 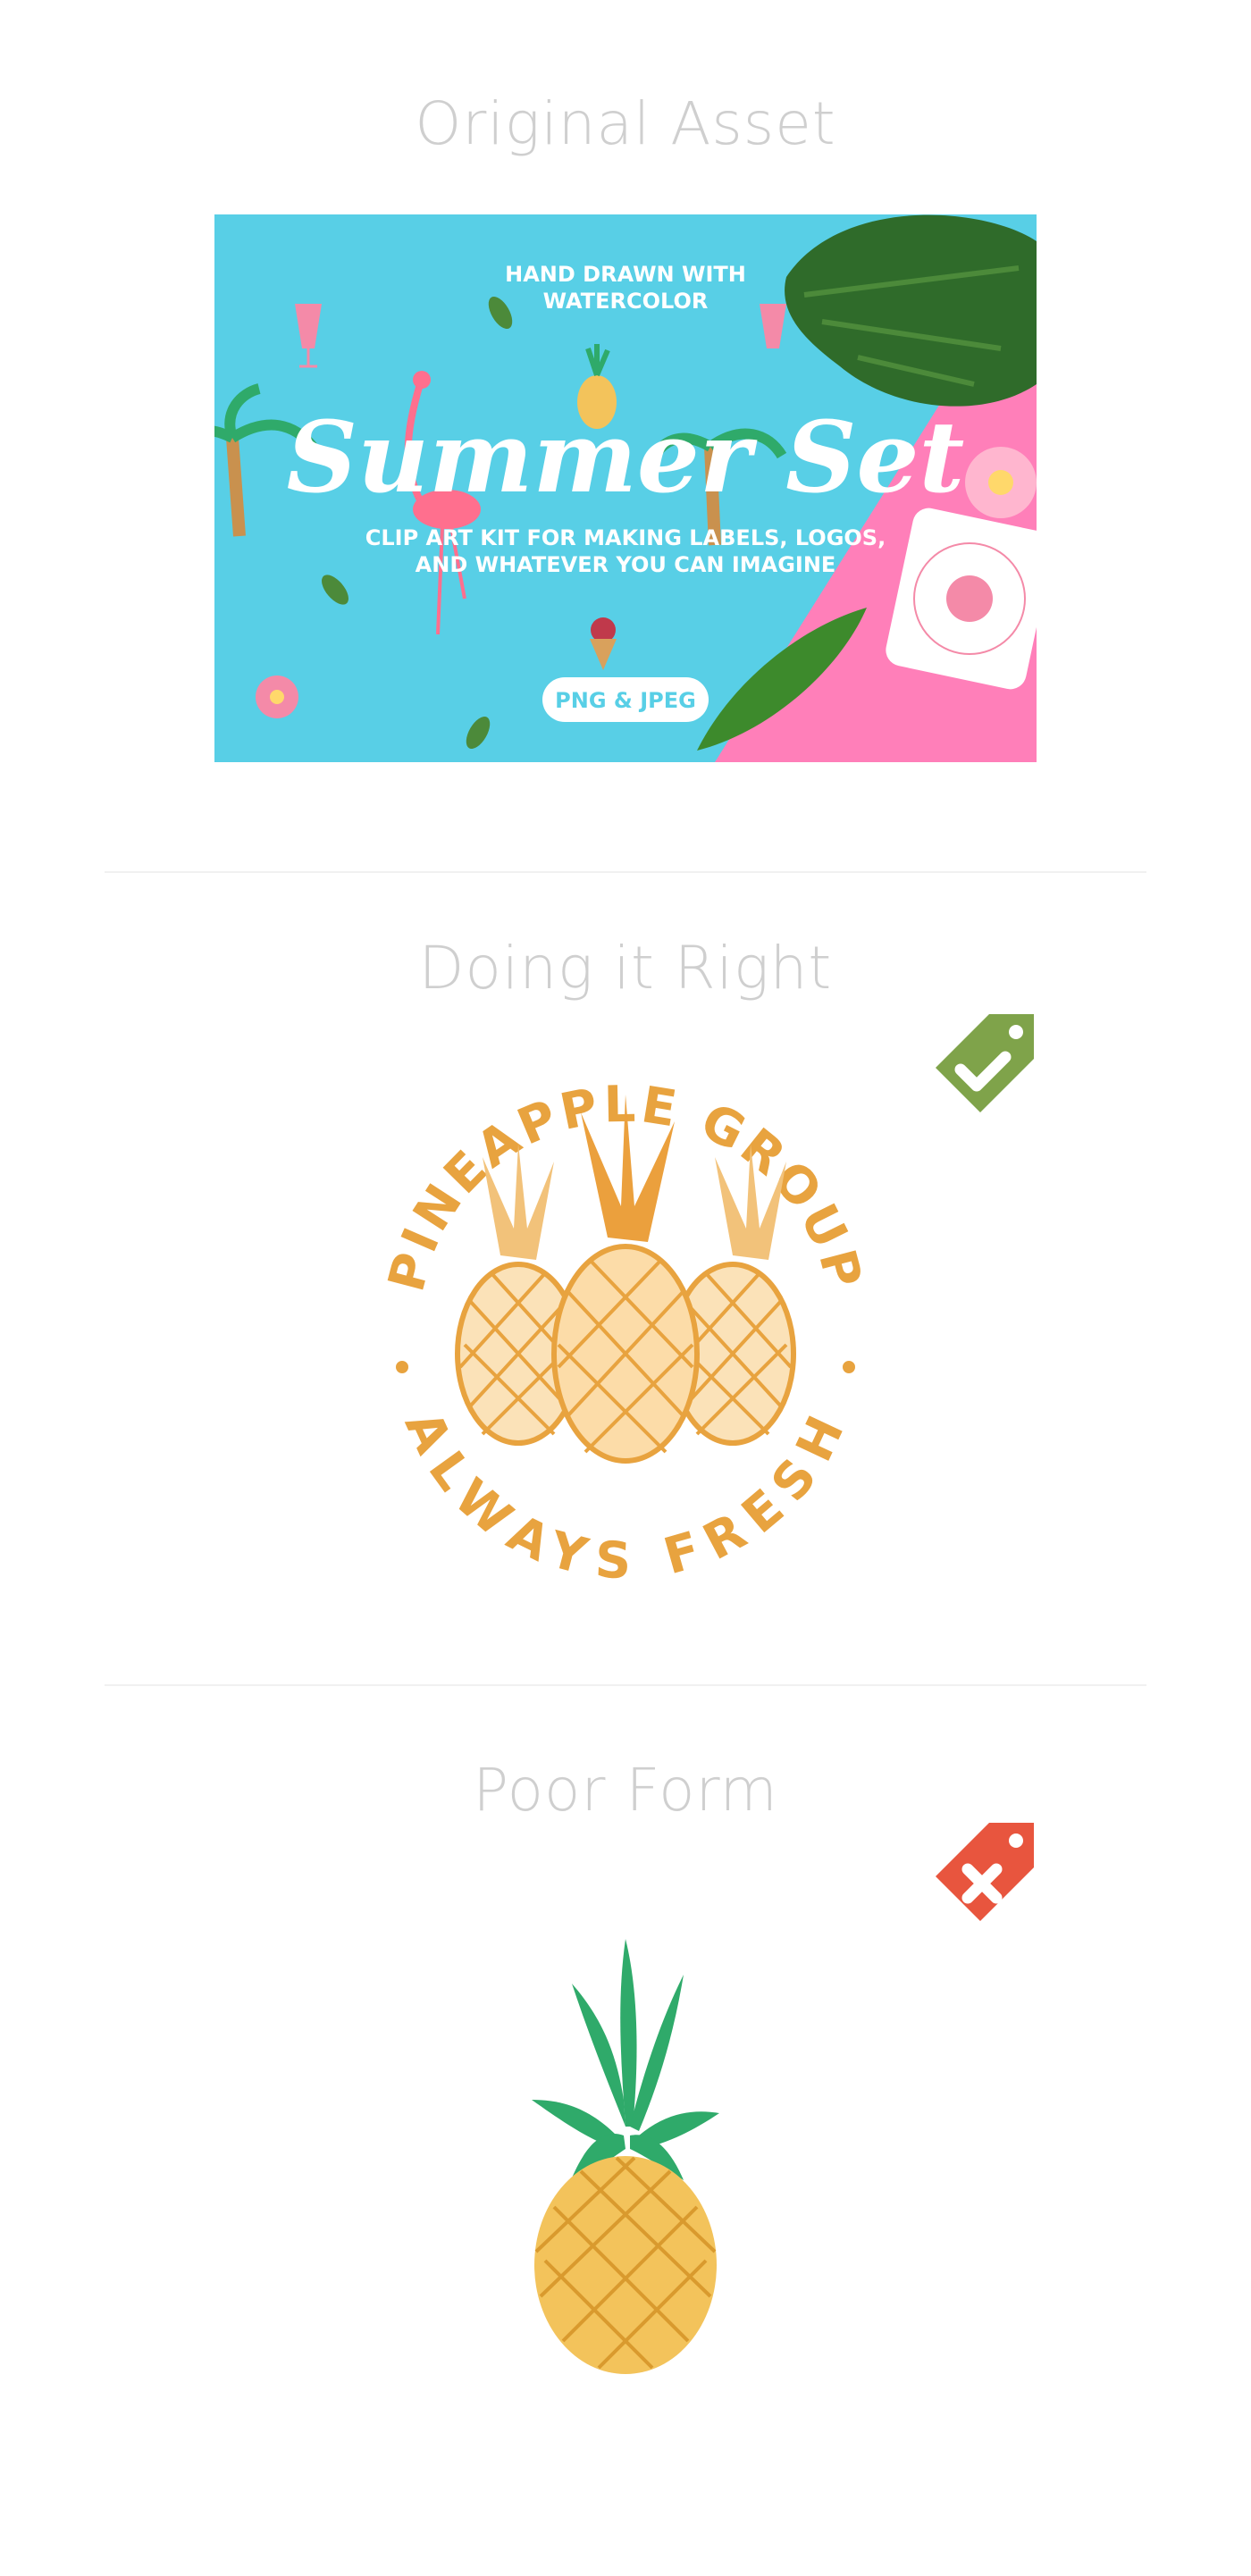 What do you see at coordinates (626, 301) in the screenshot?
I see `banner-kicker-line2: WATERCOLOR` at bounding box center [626, 301].